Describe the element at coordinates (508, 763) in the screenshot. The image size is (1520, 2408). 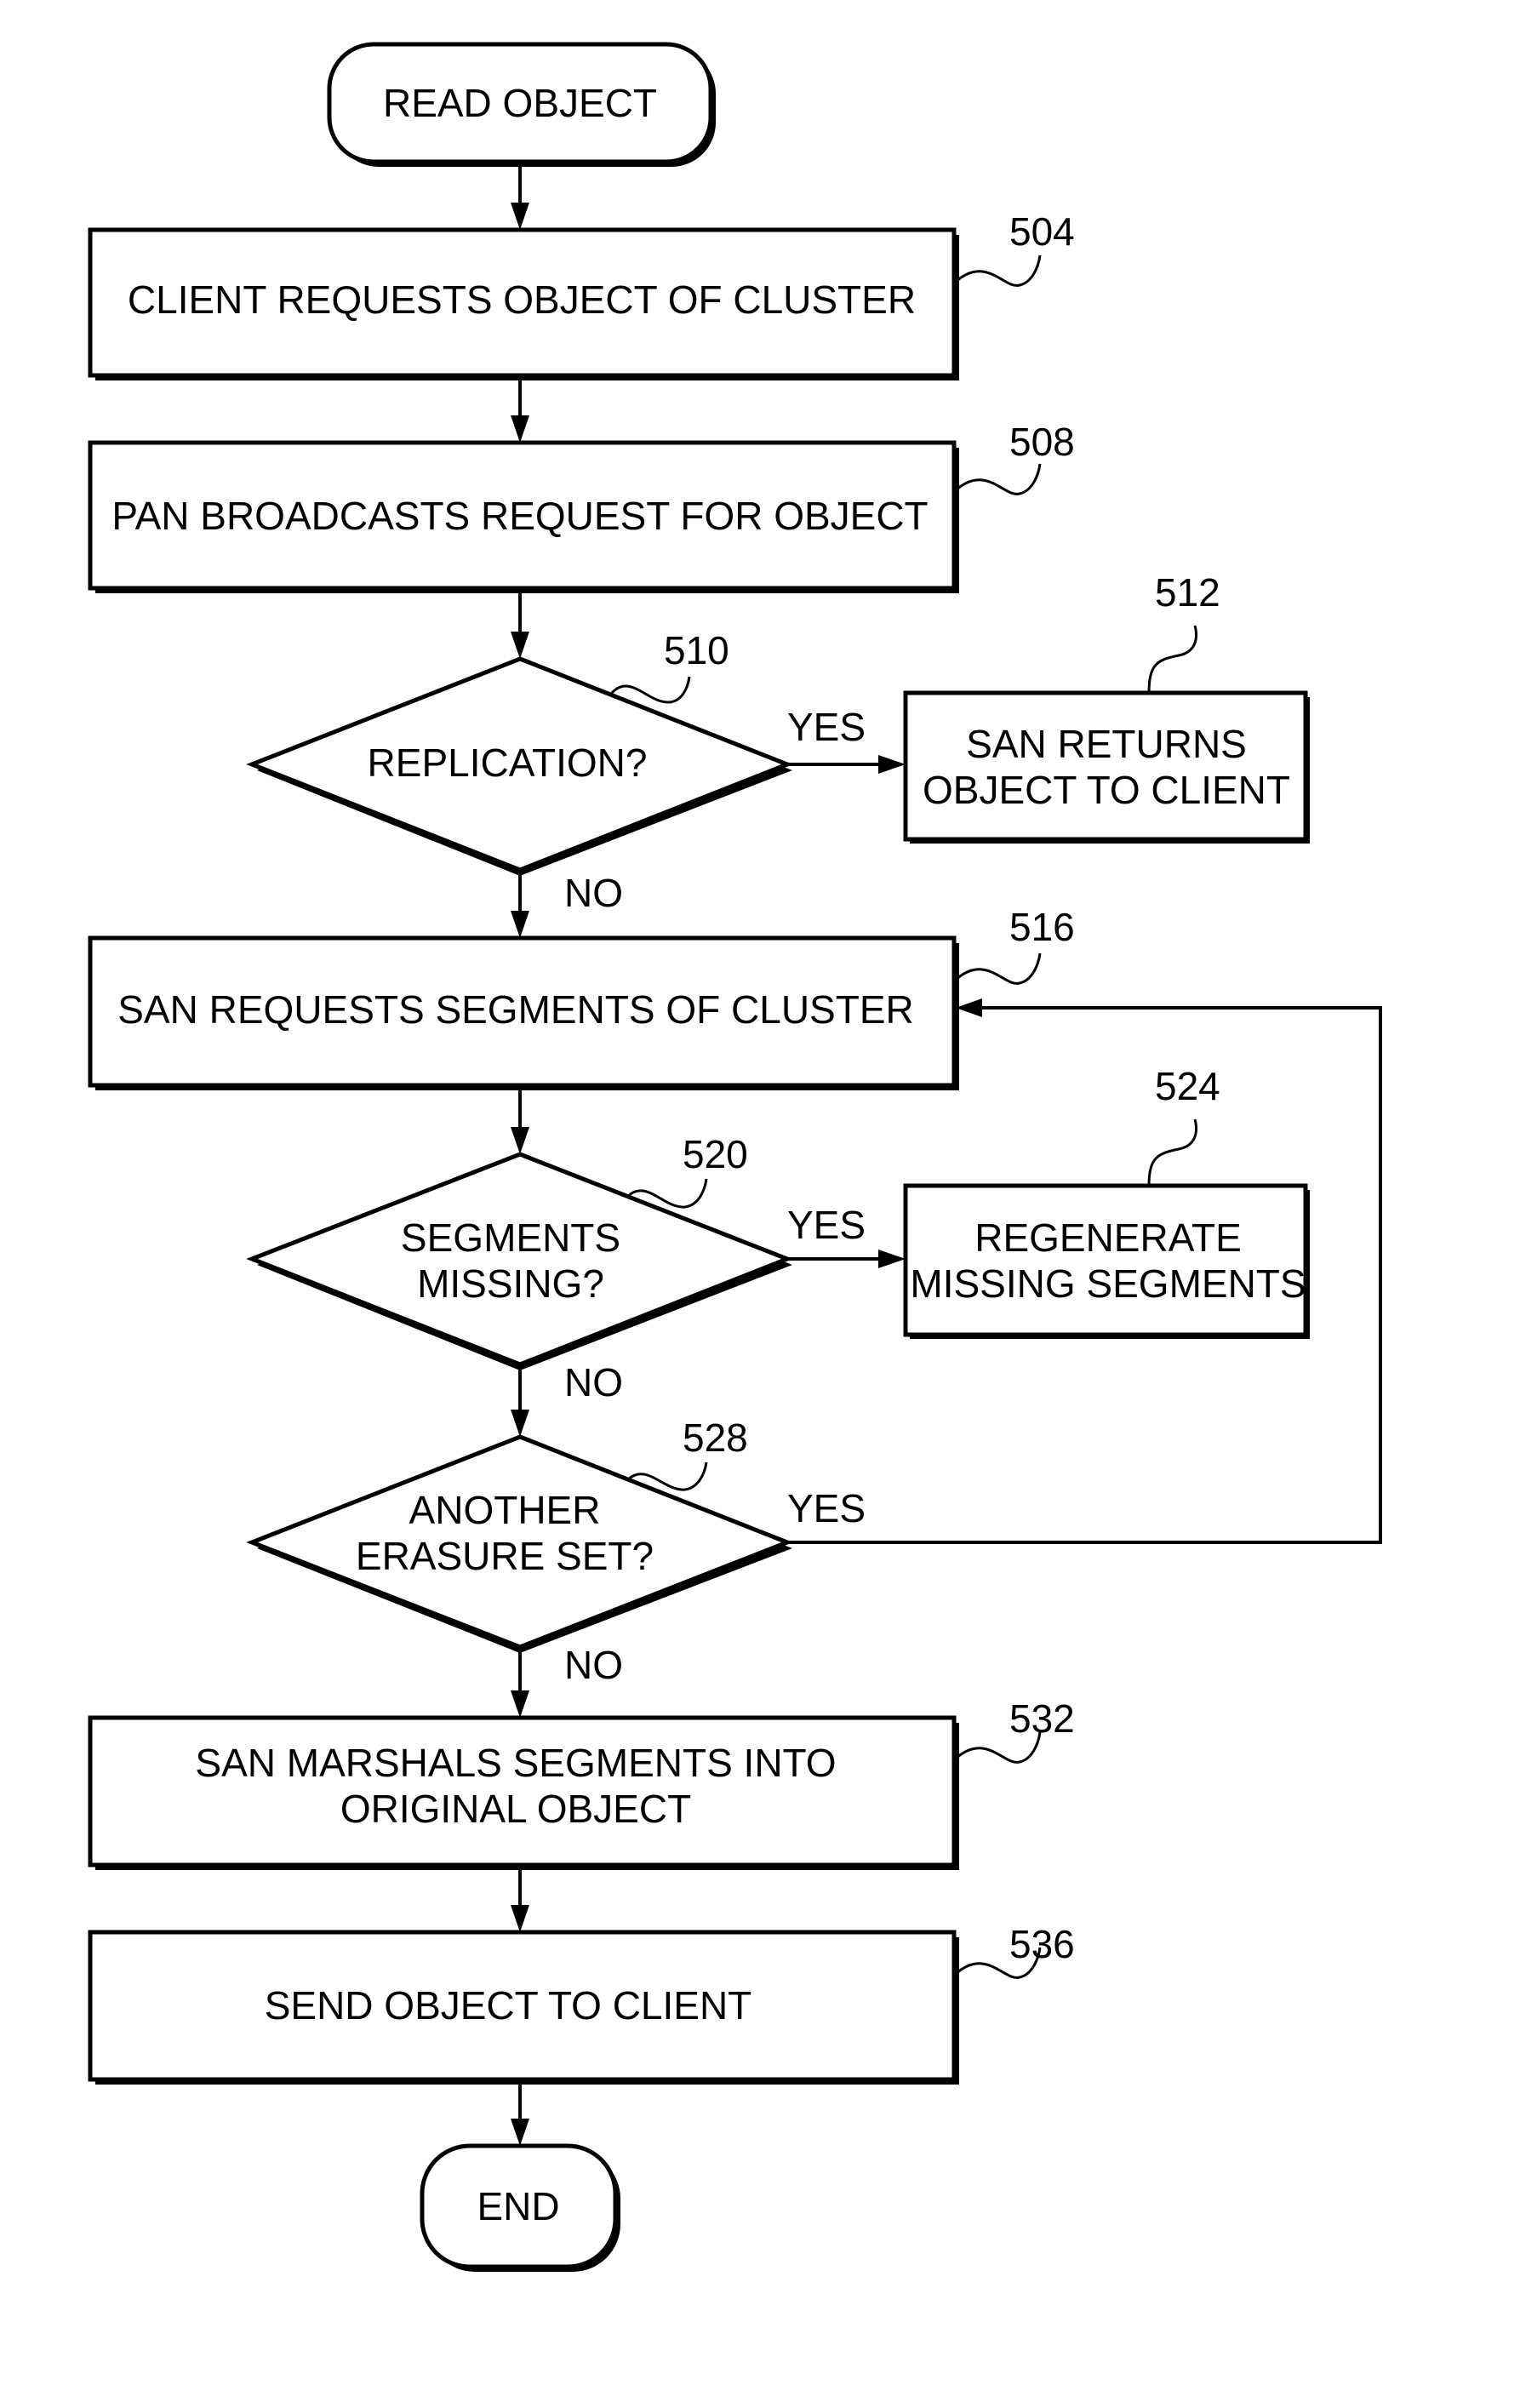
I see `decision-510-label: REPLICATION?` at that location.